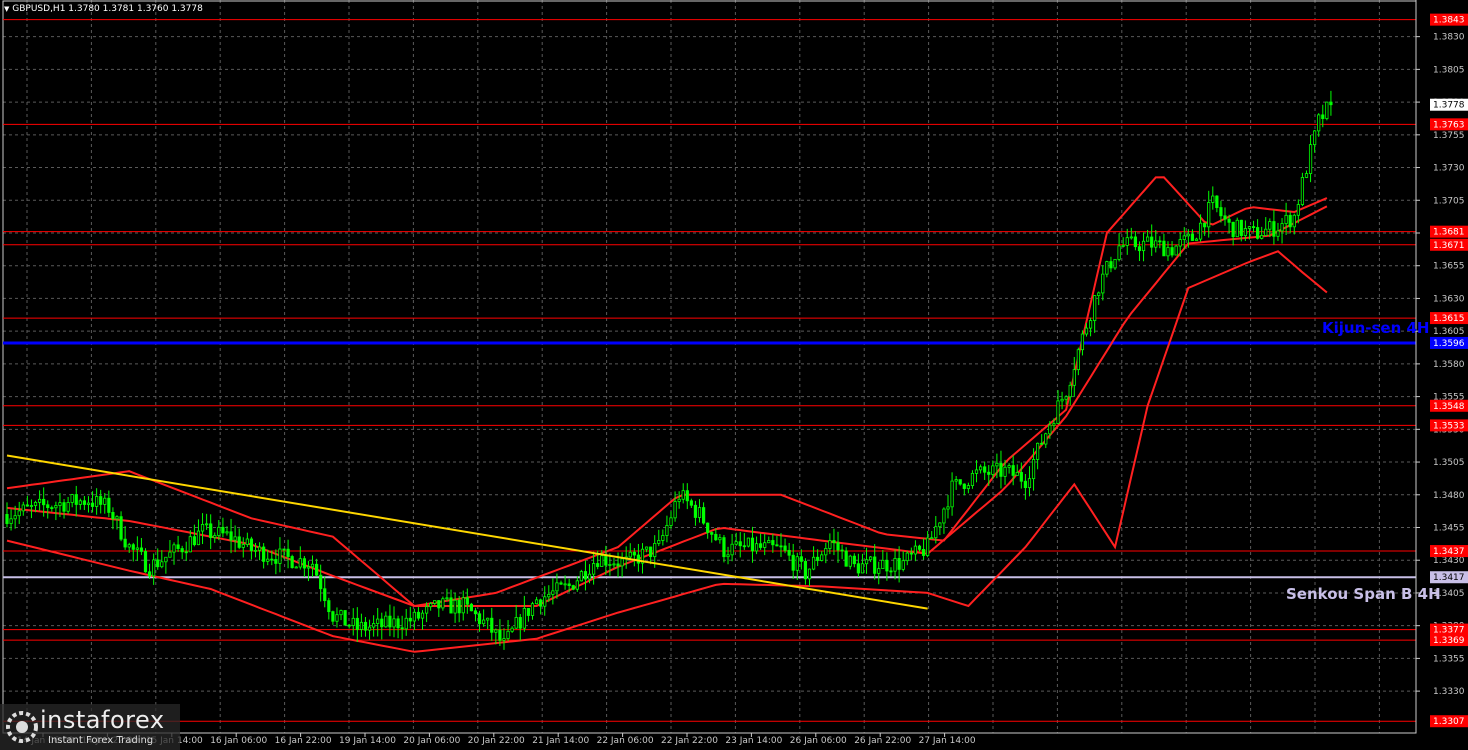  What do you see at coordinates (303, 741) in the screenshot?
I see `x-tick-label: 16 Jan 22:00` at bounding box center [303, 741].